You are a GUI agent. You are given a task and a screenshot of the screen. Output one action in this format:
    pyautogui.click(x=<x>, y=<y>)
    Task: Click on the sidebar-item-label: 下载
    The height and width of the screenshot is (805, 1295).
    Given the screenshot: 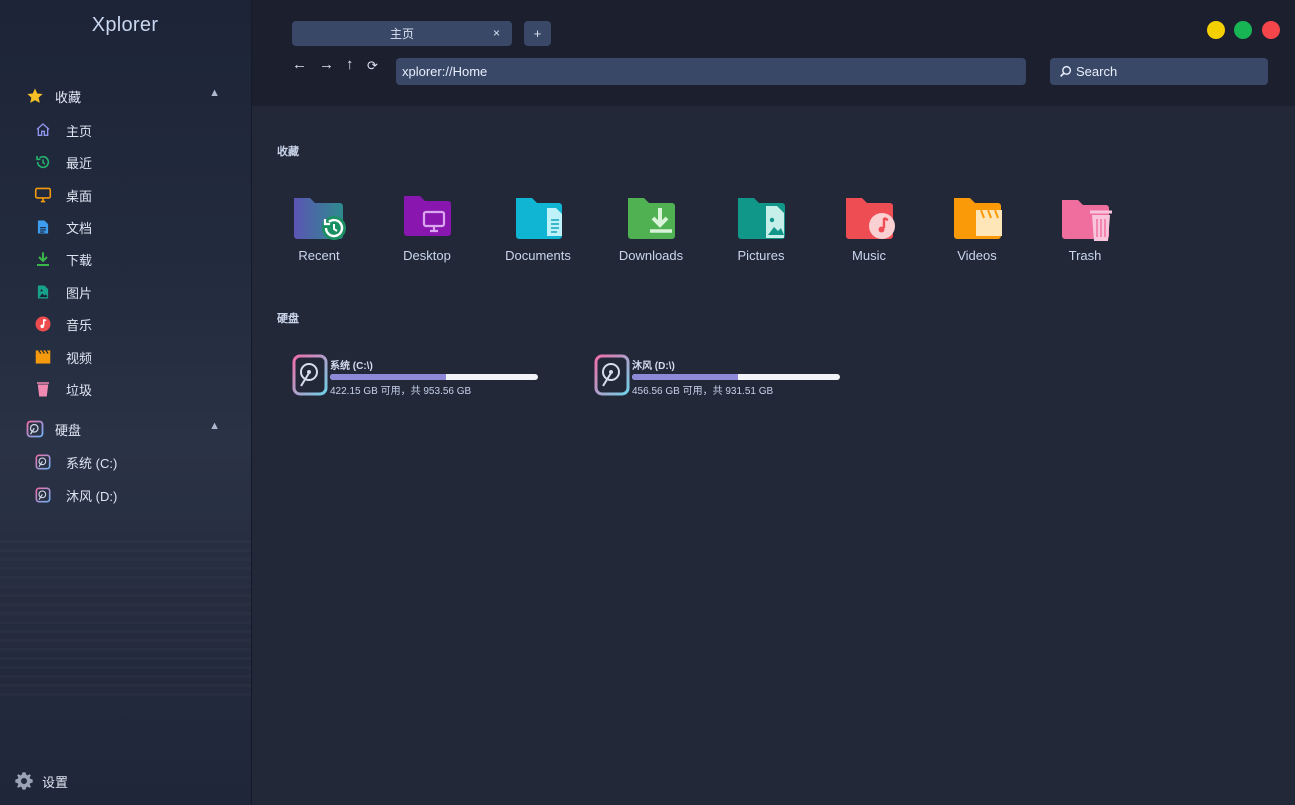 What is the action you would take?
    pyautogui.click(x=79, y=260)
    